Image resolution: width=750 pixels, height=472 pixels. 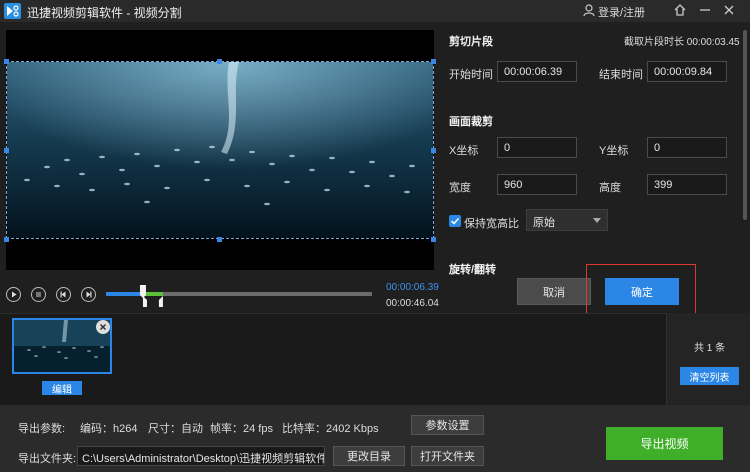 I want to click on home-icon, so click(x=680, y=10).